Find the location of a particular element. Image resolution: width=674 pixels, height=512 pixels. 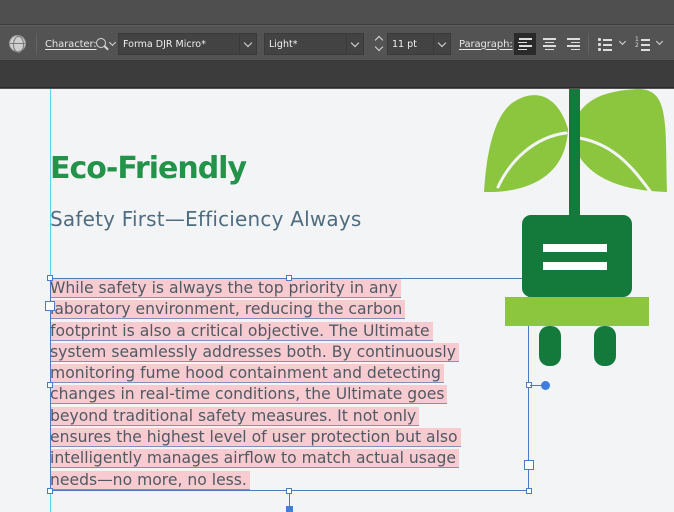

font-family-value: Forma DJR Micro* is located at coordinates (164, 44).